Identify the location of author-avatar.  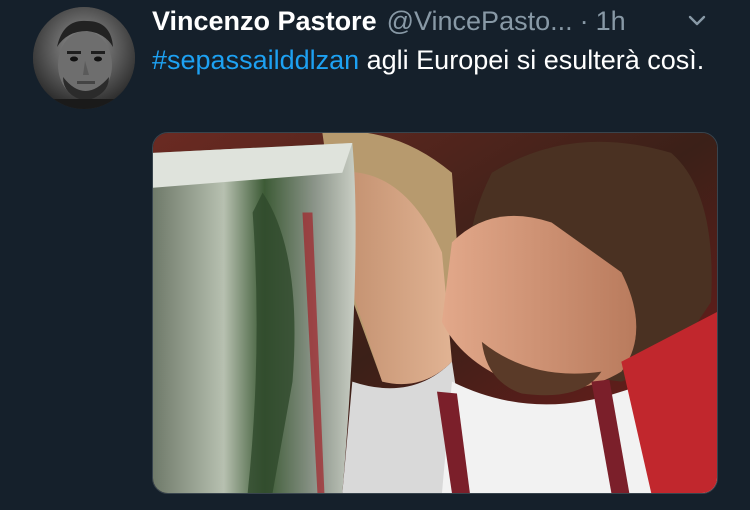
(84, 58).